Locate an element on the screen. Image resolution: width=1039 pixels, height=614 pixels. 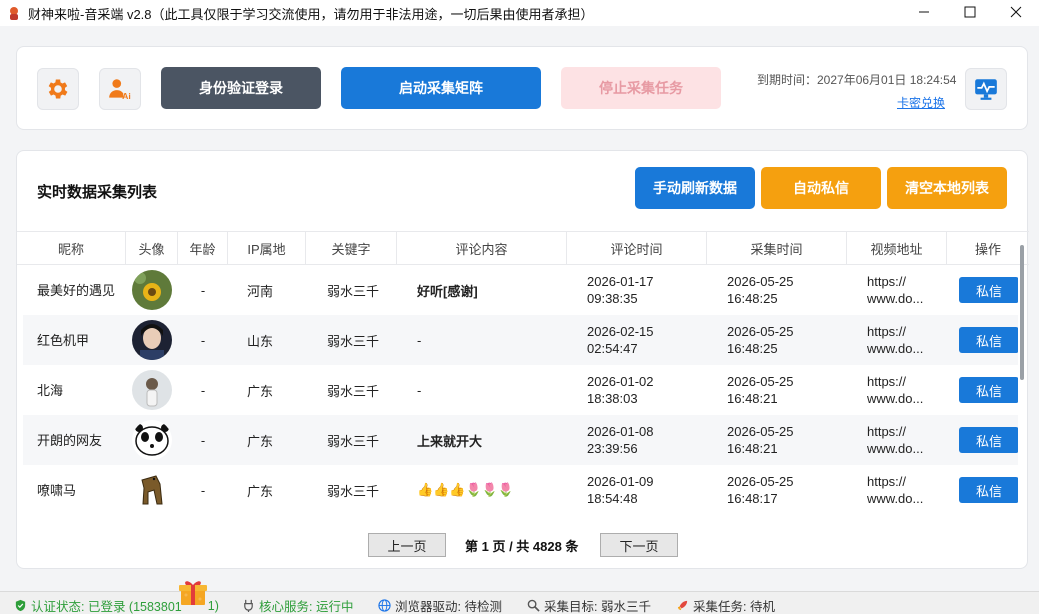
maximize-icon is located at coordinates (970, 12).